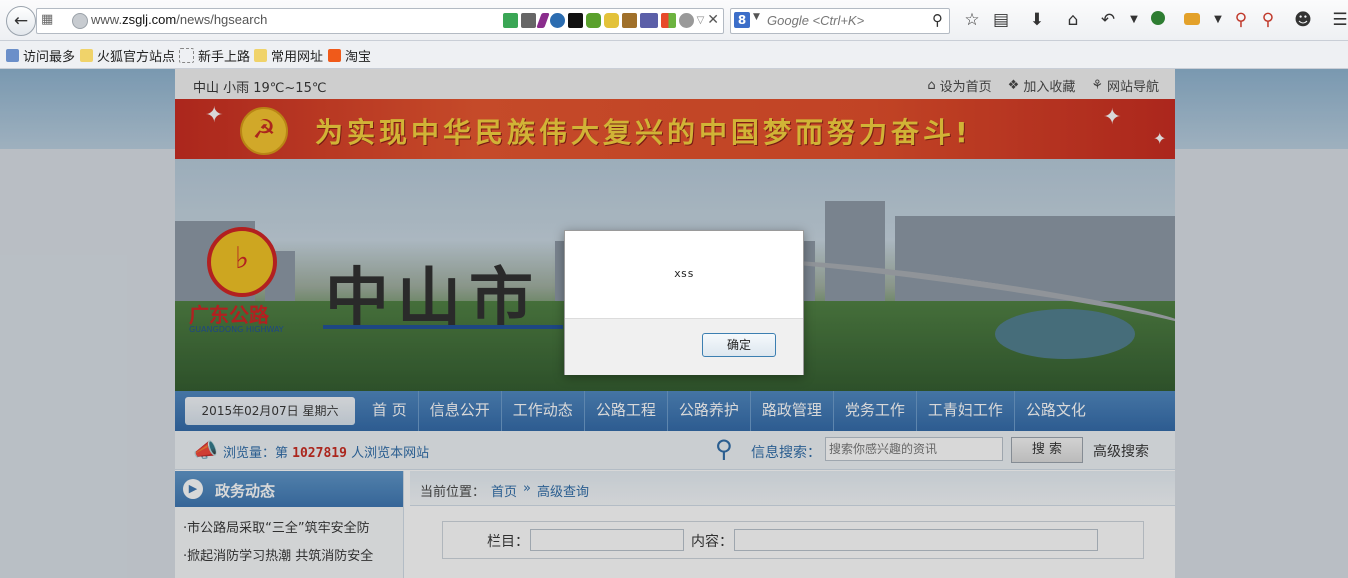 This screenshot has width=1348, height=578. I want to click on bookmark-label: 新手上路, so click(224, 57).